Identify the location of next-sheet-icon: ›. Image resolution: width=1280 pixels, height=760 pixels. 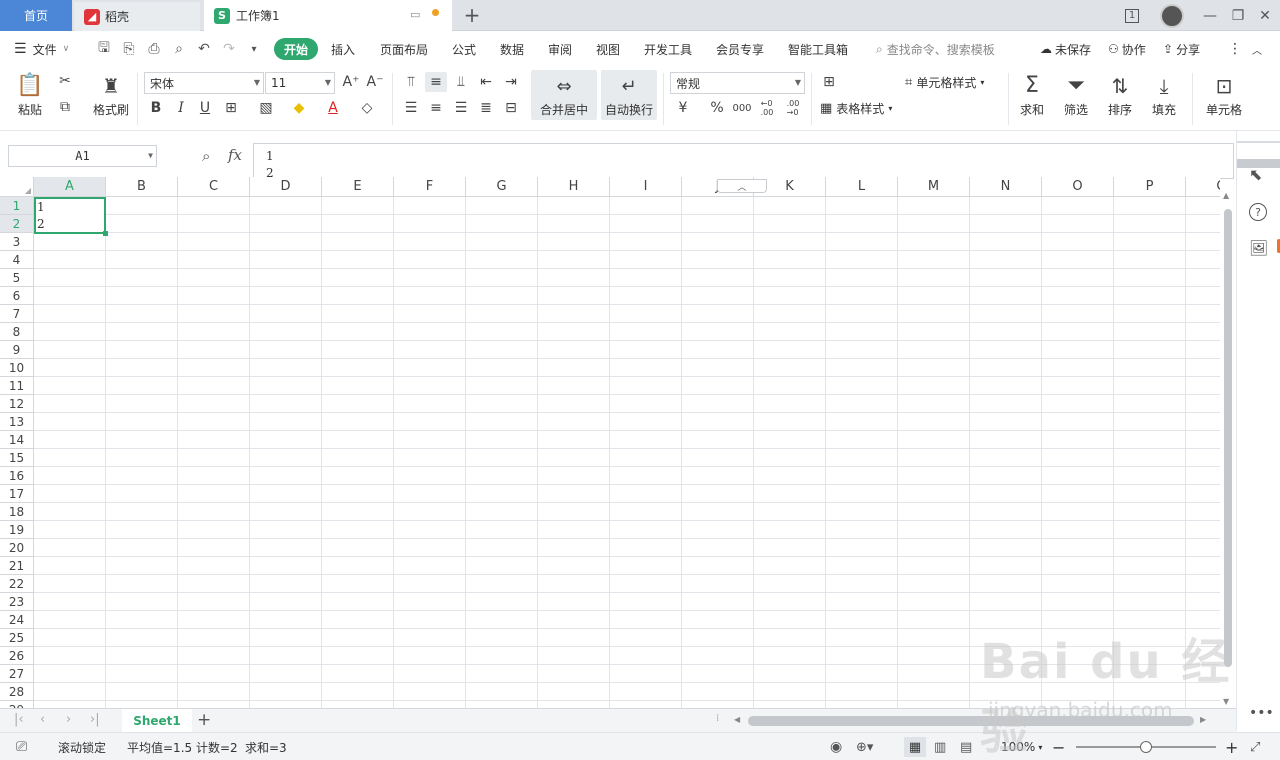
(68, 719).